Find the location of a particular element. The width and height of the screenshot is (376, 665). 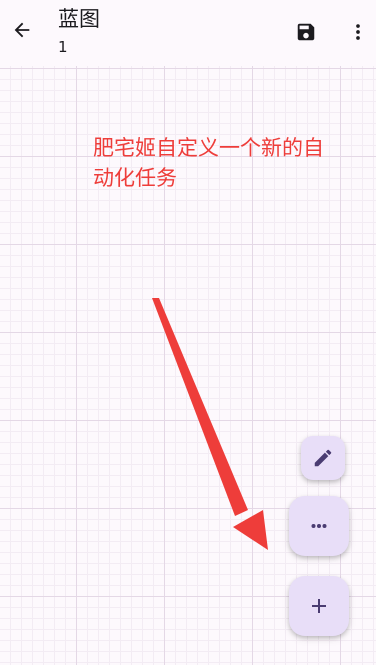

arrow-shaft is located at coordinates (200, 407).